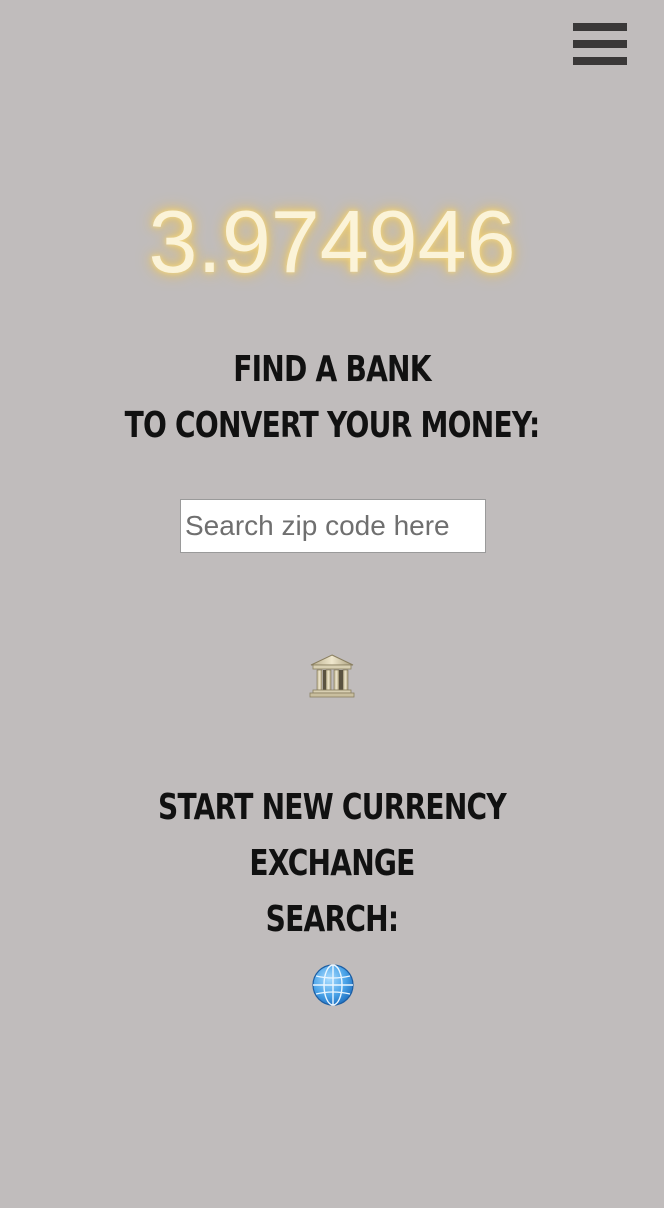 The width and height of the screenshot is (664, 1208). I want to click on bank-building-icon, so click(332, 676).